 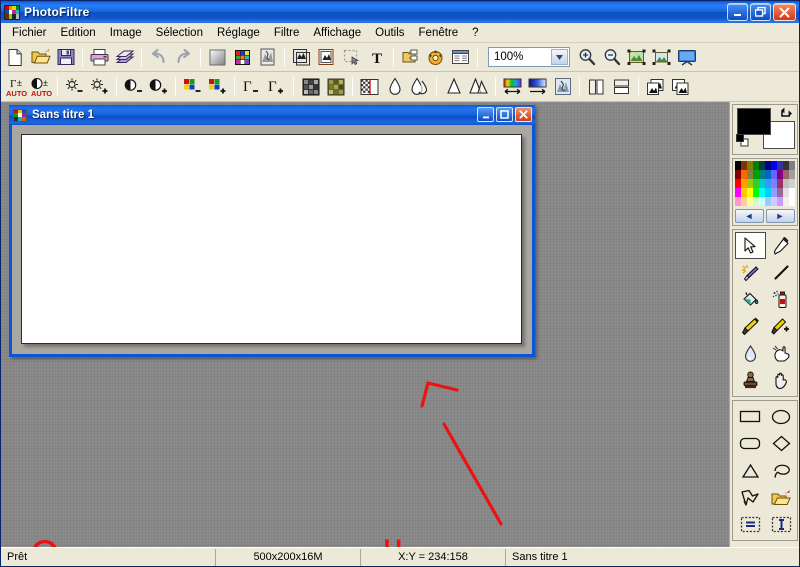 What do you see at coordinates (133, 86) in the screenshot?
I see `contrast-down-button` at bounding box center [133, 86].